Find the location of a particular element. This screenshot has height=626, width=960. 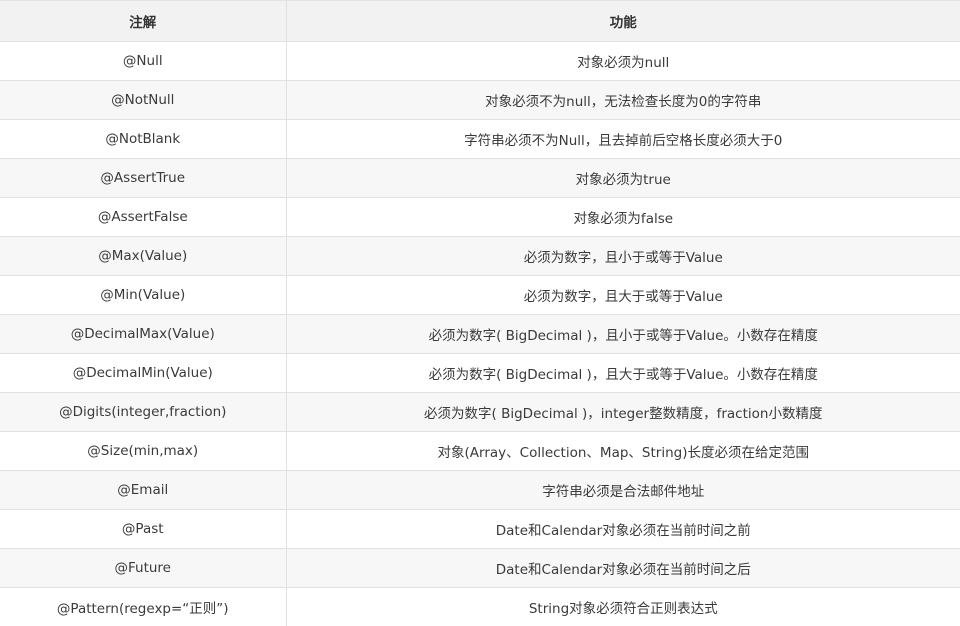

annotation-cell: @Pattern(regexp=“正则”) is located at coordinates (143, 606).